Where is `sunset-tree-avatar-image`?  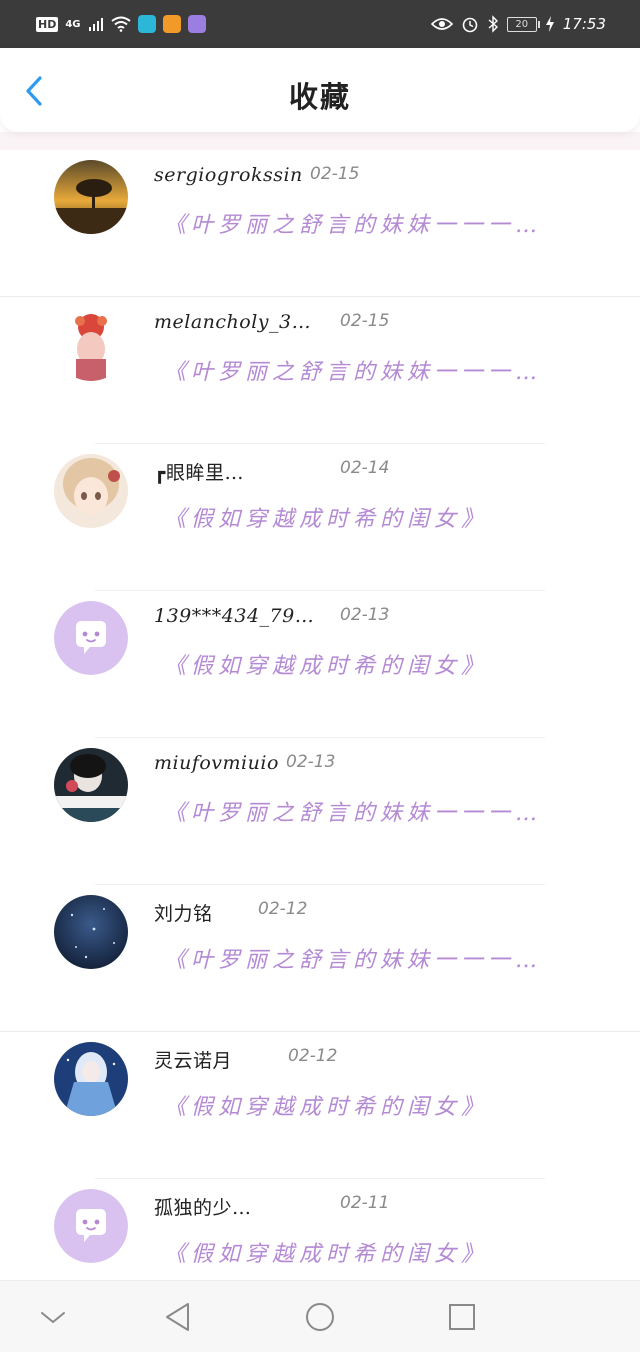
sunset-tree-avatar-image is located at coordinates (91, 197).